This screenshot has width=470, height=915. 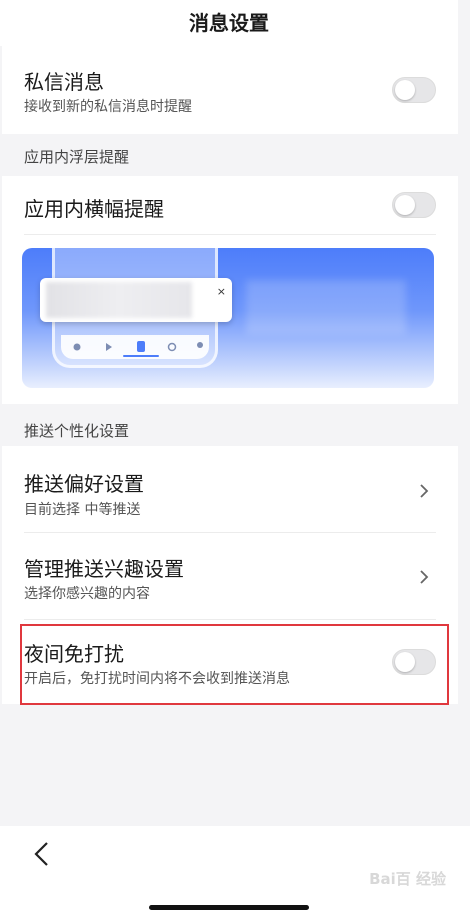 What do you see at coordinates (64, 82) in the screenshot?
I see `private-message-label: 私信消息` at bounding box center [64, 82].